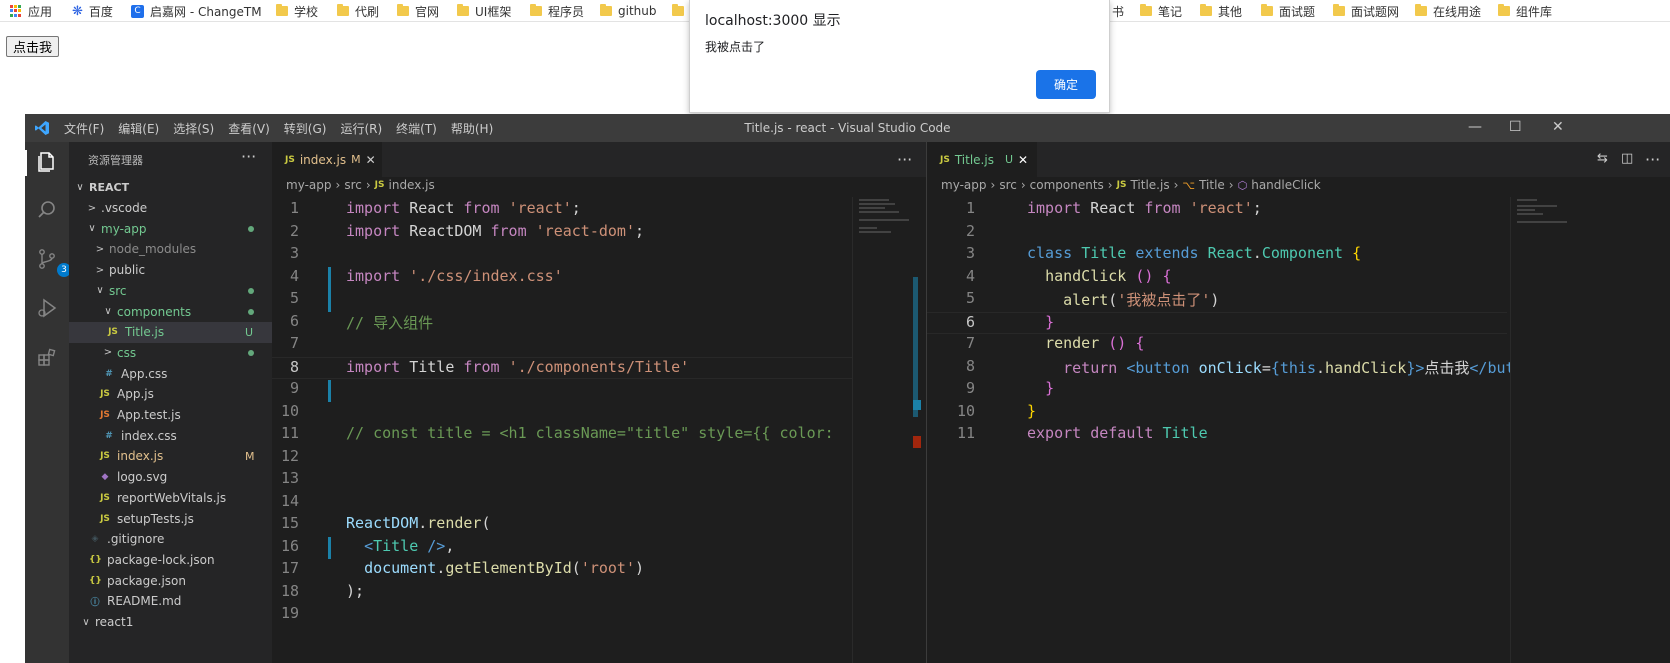  What do you see at coordinates (1627, 158) in the screenshot?
I see `split-editor-icon: ◫` at bounding box center [1627, 158].